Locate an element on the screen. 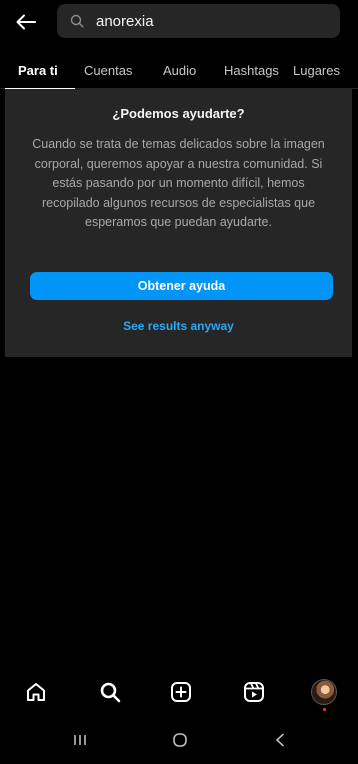 This screenshot has width=358, height=764. back-chevron-icon is located at coordinates (279, 740).